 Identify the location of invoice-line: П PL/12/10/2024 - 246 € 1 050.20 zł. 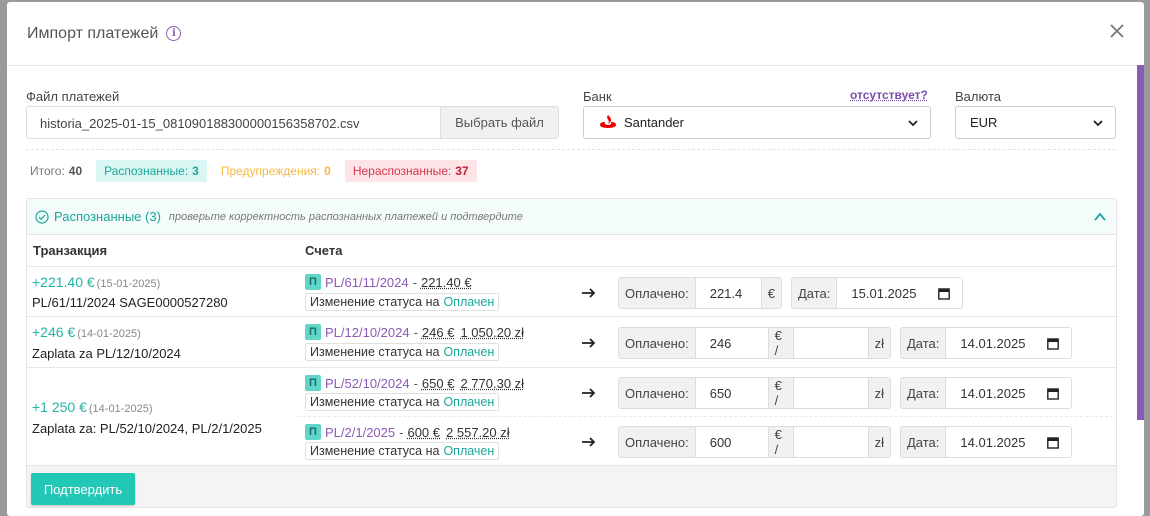
(414, 332).